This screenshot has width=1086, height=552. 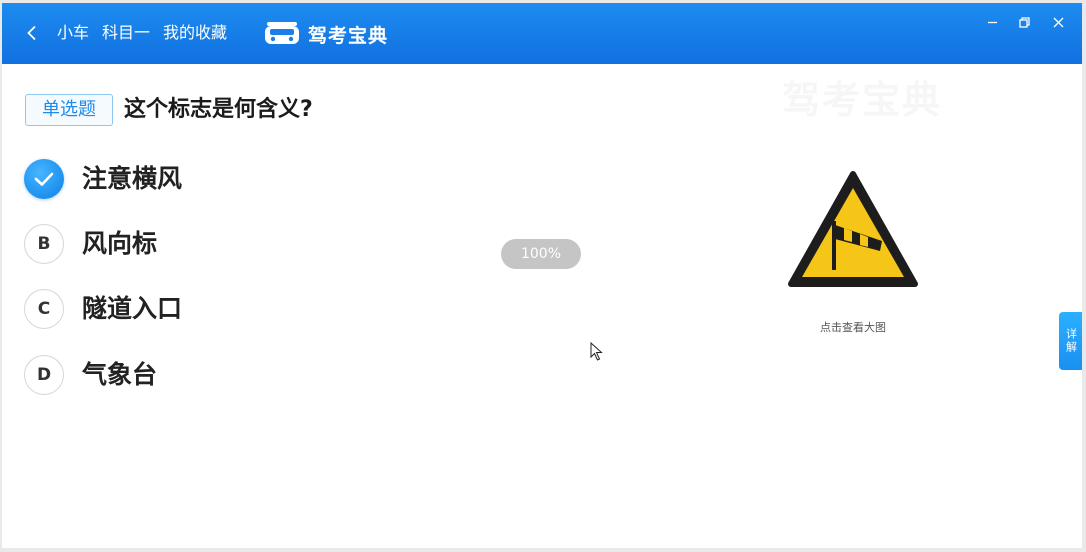 I want to click on option-b-text: 风向标, so click(x=120, y=243).